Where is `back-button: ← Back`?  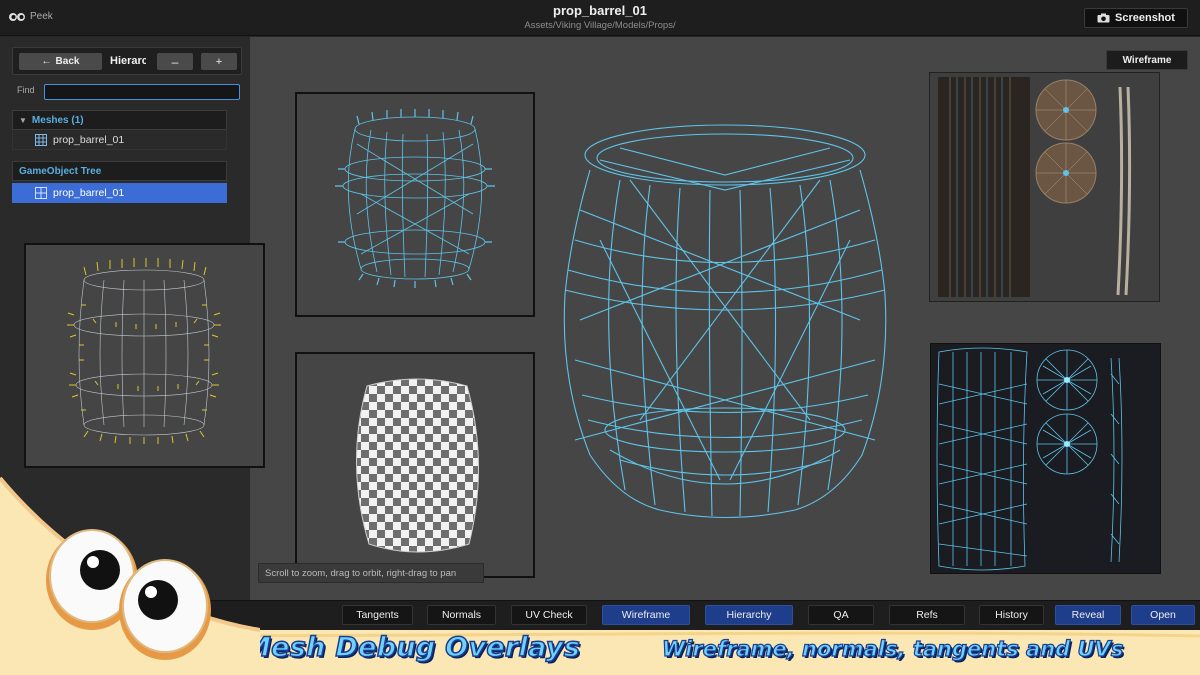
back-button: ← Back is located at coordinates (60, 61).